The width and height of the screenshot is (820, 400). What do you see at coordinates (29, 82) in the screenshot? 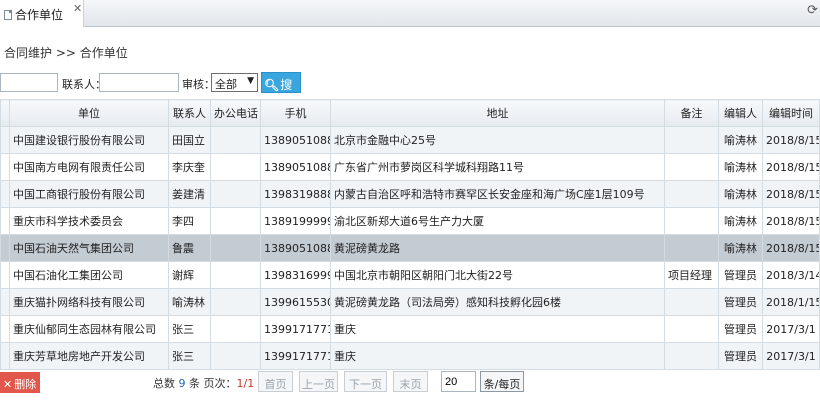
I see `unit-input` at bounding box center [29, 82].